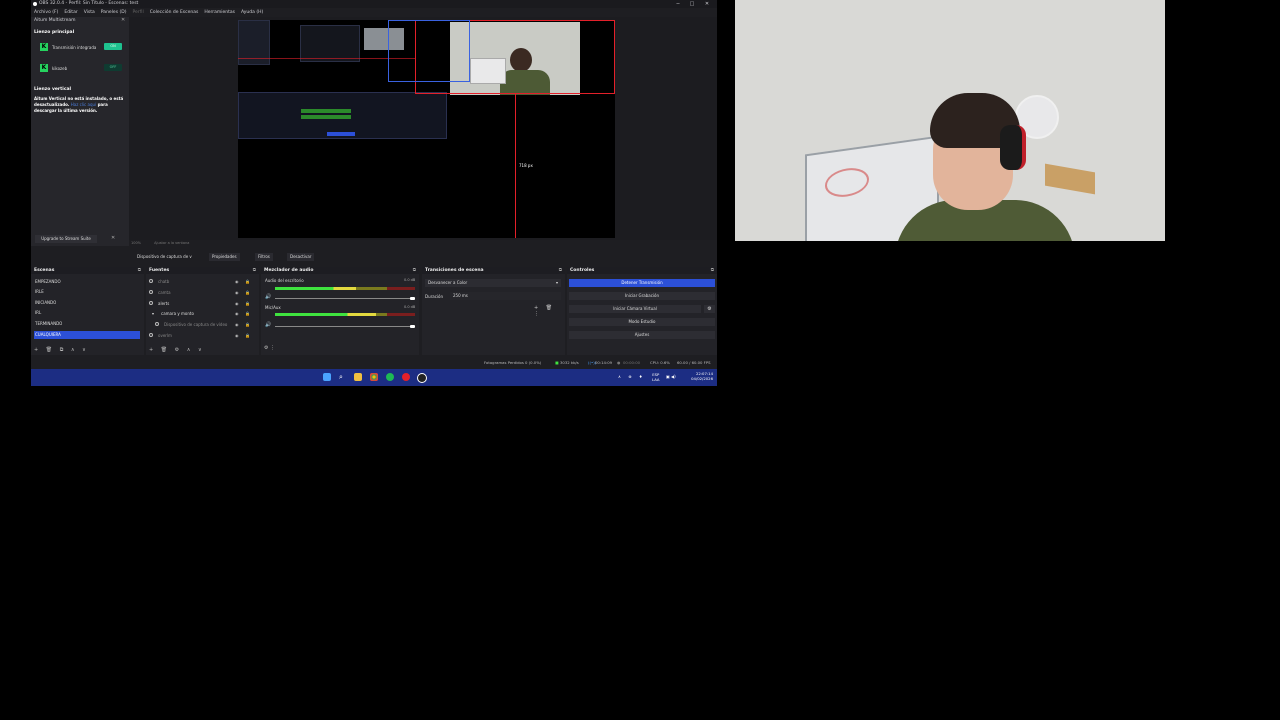 This screenshot has width=1280, height=720. Describe the element at coordinates (200, 324) in the screenshot. I see `source-item: Dispositivo de captura de vídeo ◉ 🔒` at that location.